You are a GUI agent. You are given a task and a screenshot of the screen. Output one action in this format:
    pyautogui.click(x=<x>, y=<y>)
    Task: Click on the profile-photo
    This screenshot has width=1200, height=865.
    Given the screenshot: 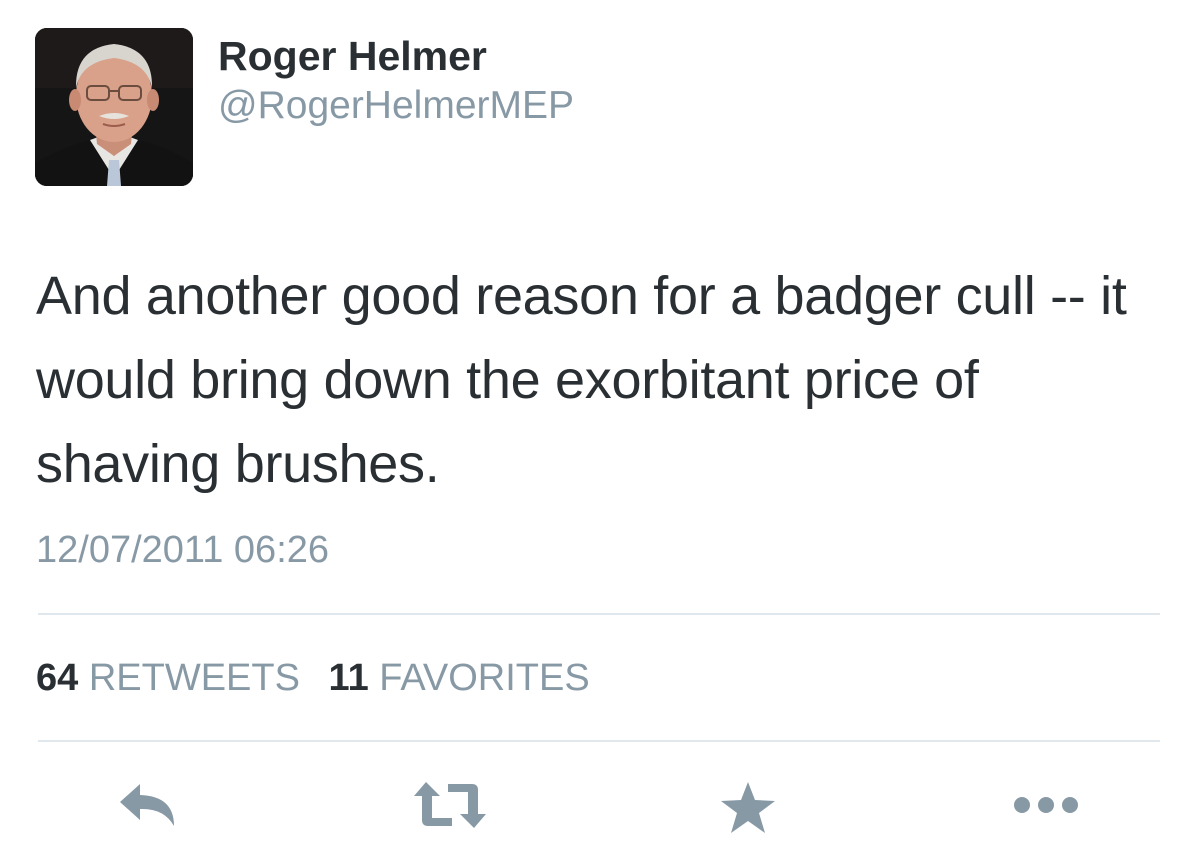 What is the action you would take?
    pyautogui.click(x=114, y=107)
    